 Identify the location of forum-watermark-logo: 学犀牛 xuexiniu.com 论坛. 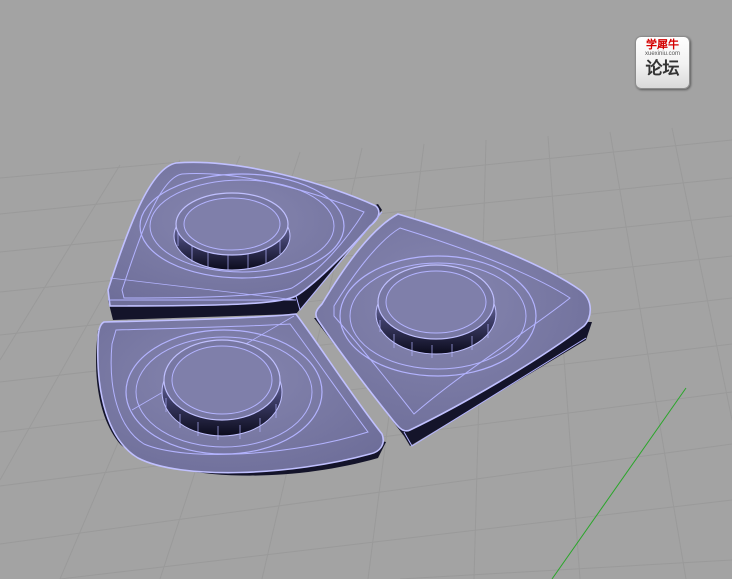
(662, 62).